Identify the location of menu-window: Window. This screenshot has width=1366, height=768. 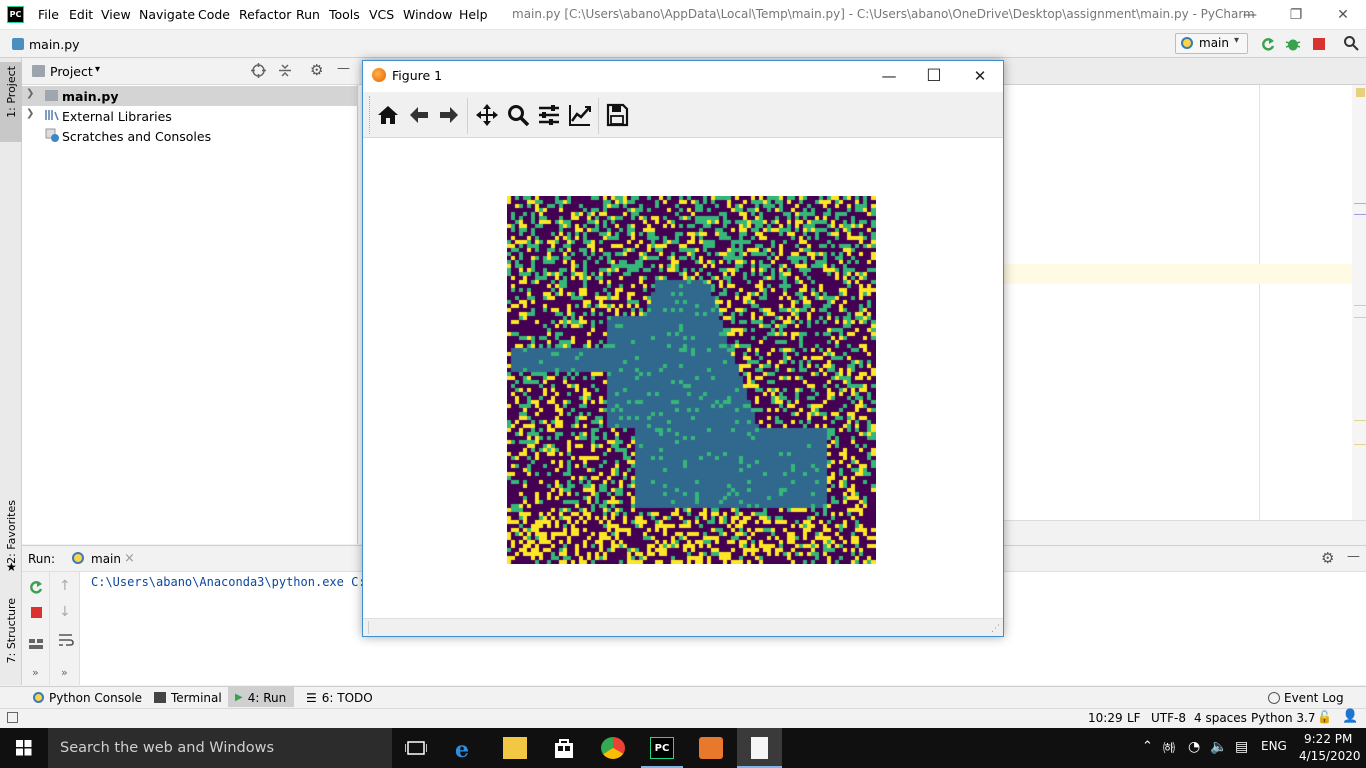
(427, 14).